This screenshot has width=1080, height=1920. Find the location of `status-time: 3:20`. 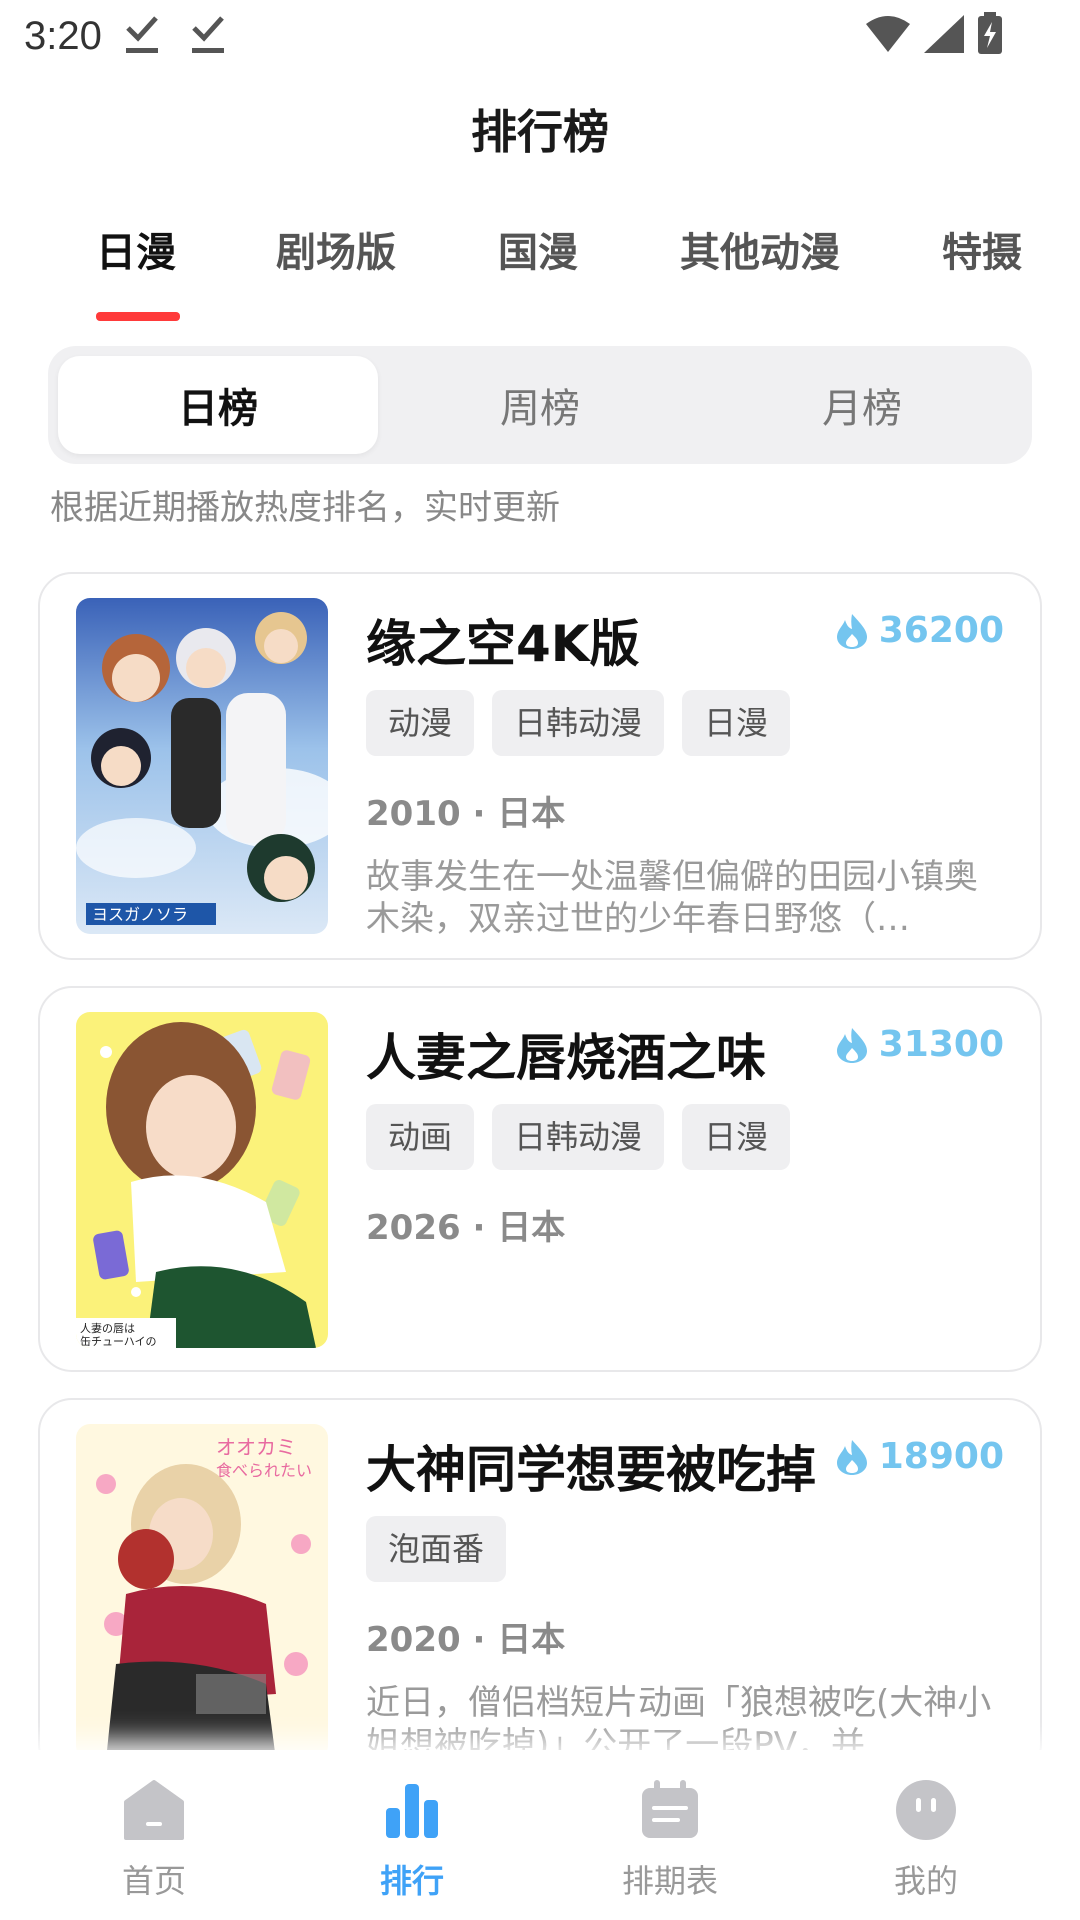

status-time: 3:20 is located at coordinates (63, 36).